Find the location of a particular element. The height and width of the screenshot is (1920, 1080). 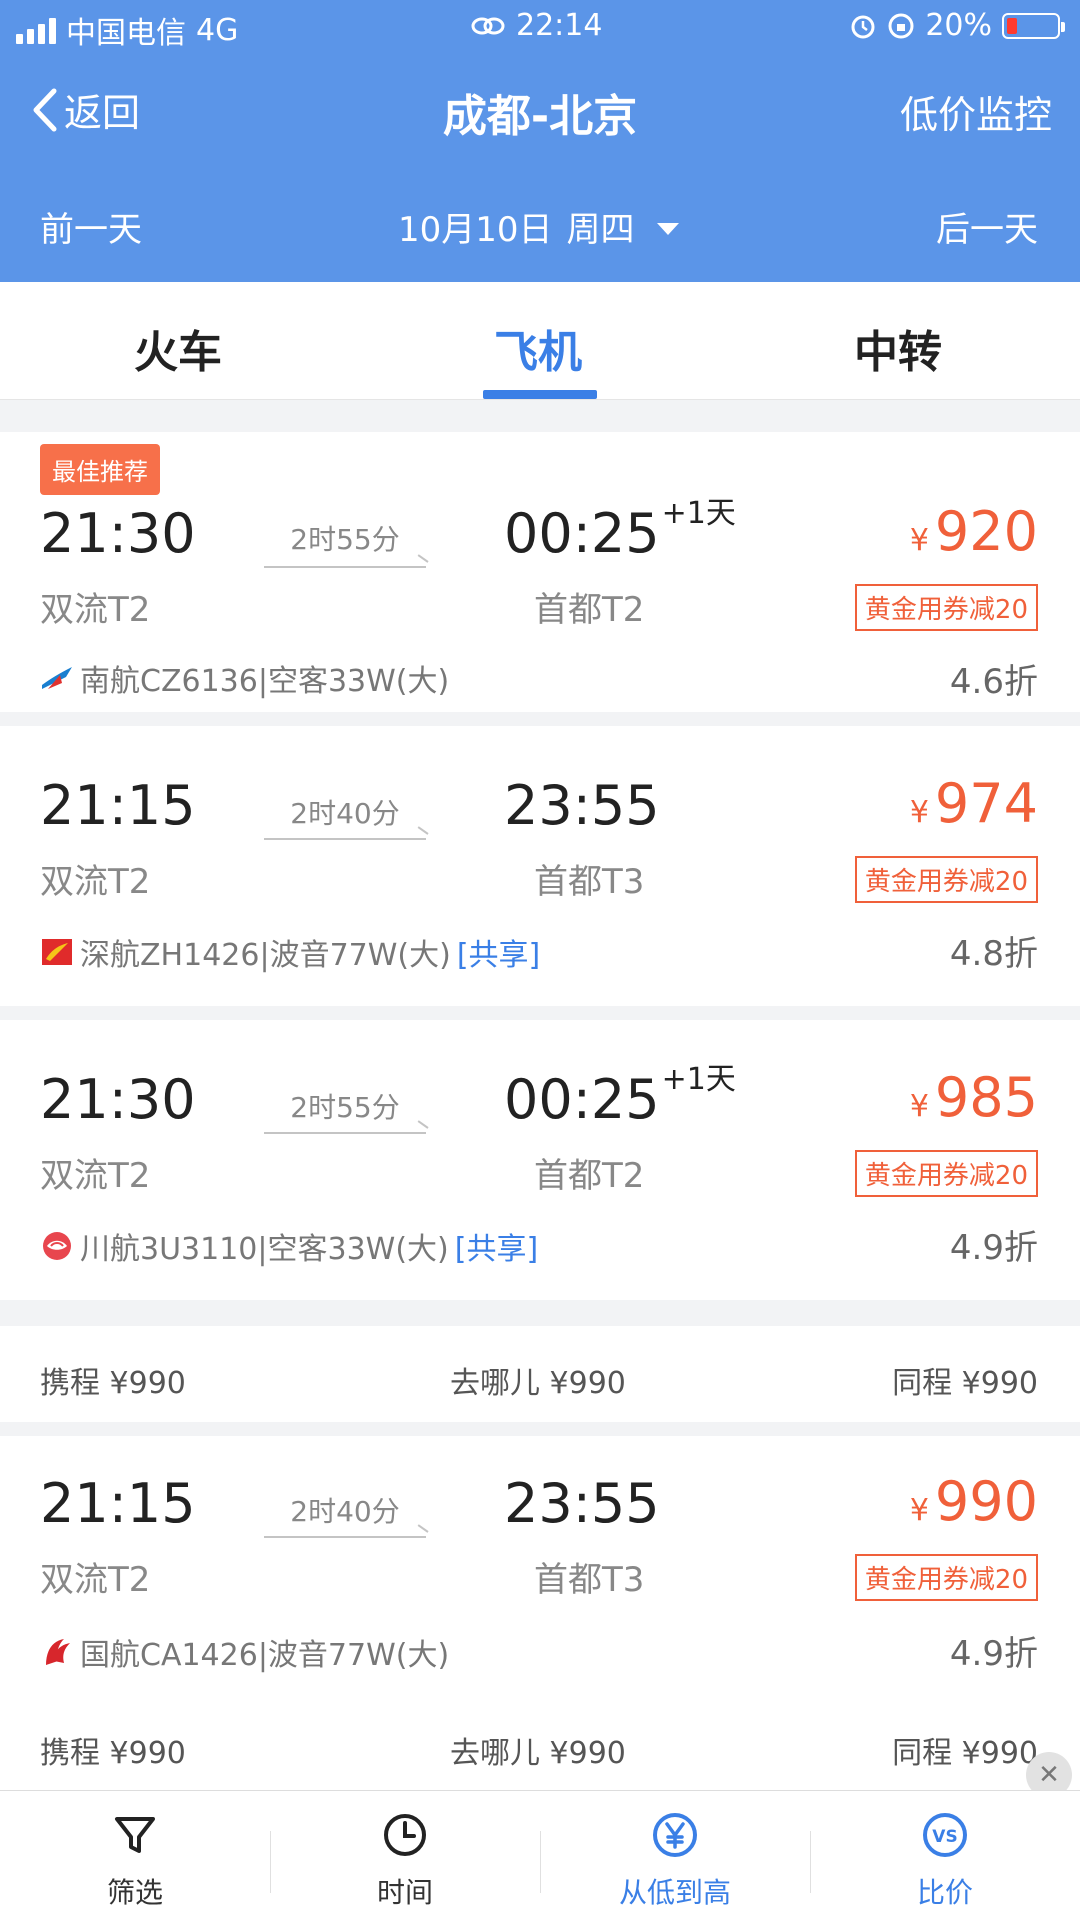

price-sort-label: 从低到高 is located at coordinates (674, 1892).